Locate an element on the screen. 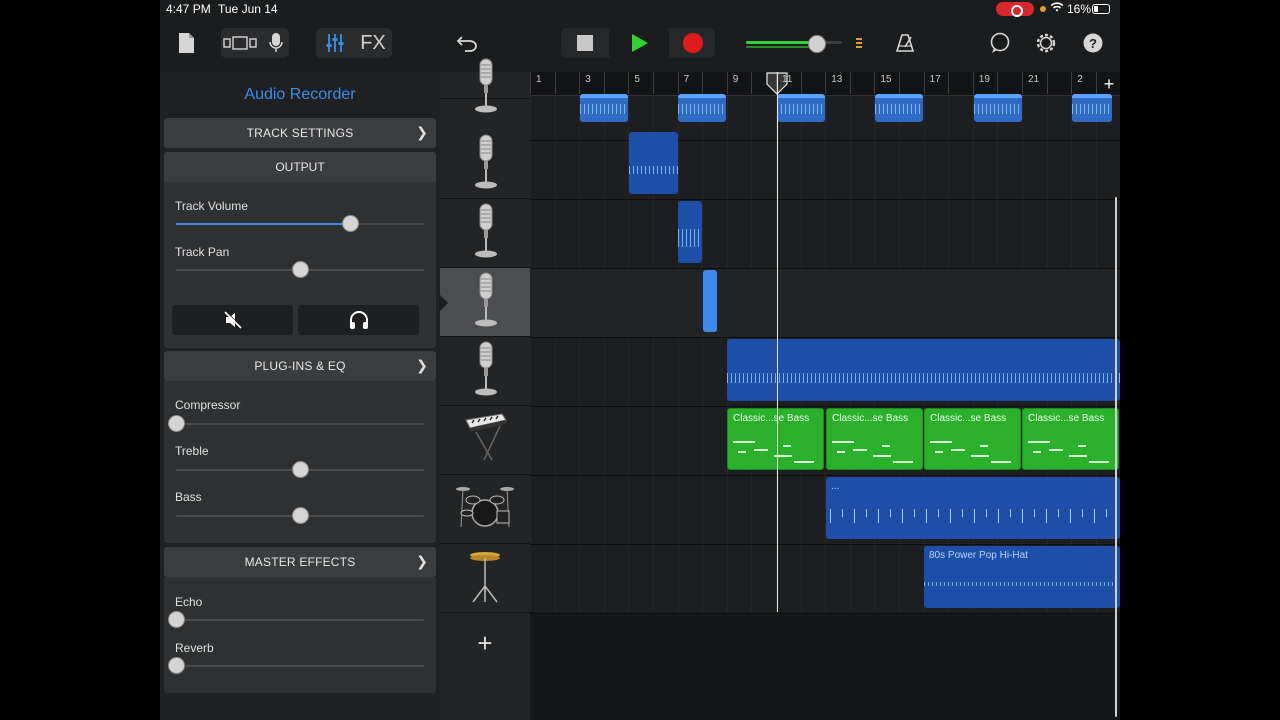 The image size is (1280, 720). plugins-eq-label: PLUG-INS & EQ is located at coordinates (300, 366).